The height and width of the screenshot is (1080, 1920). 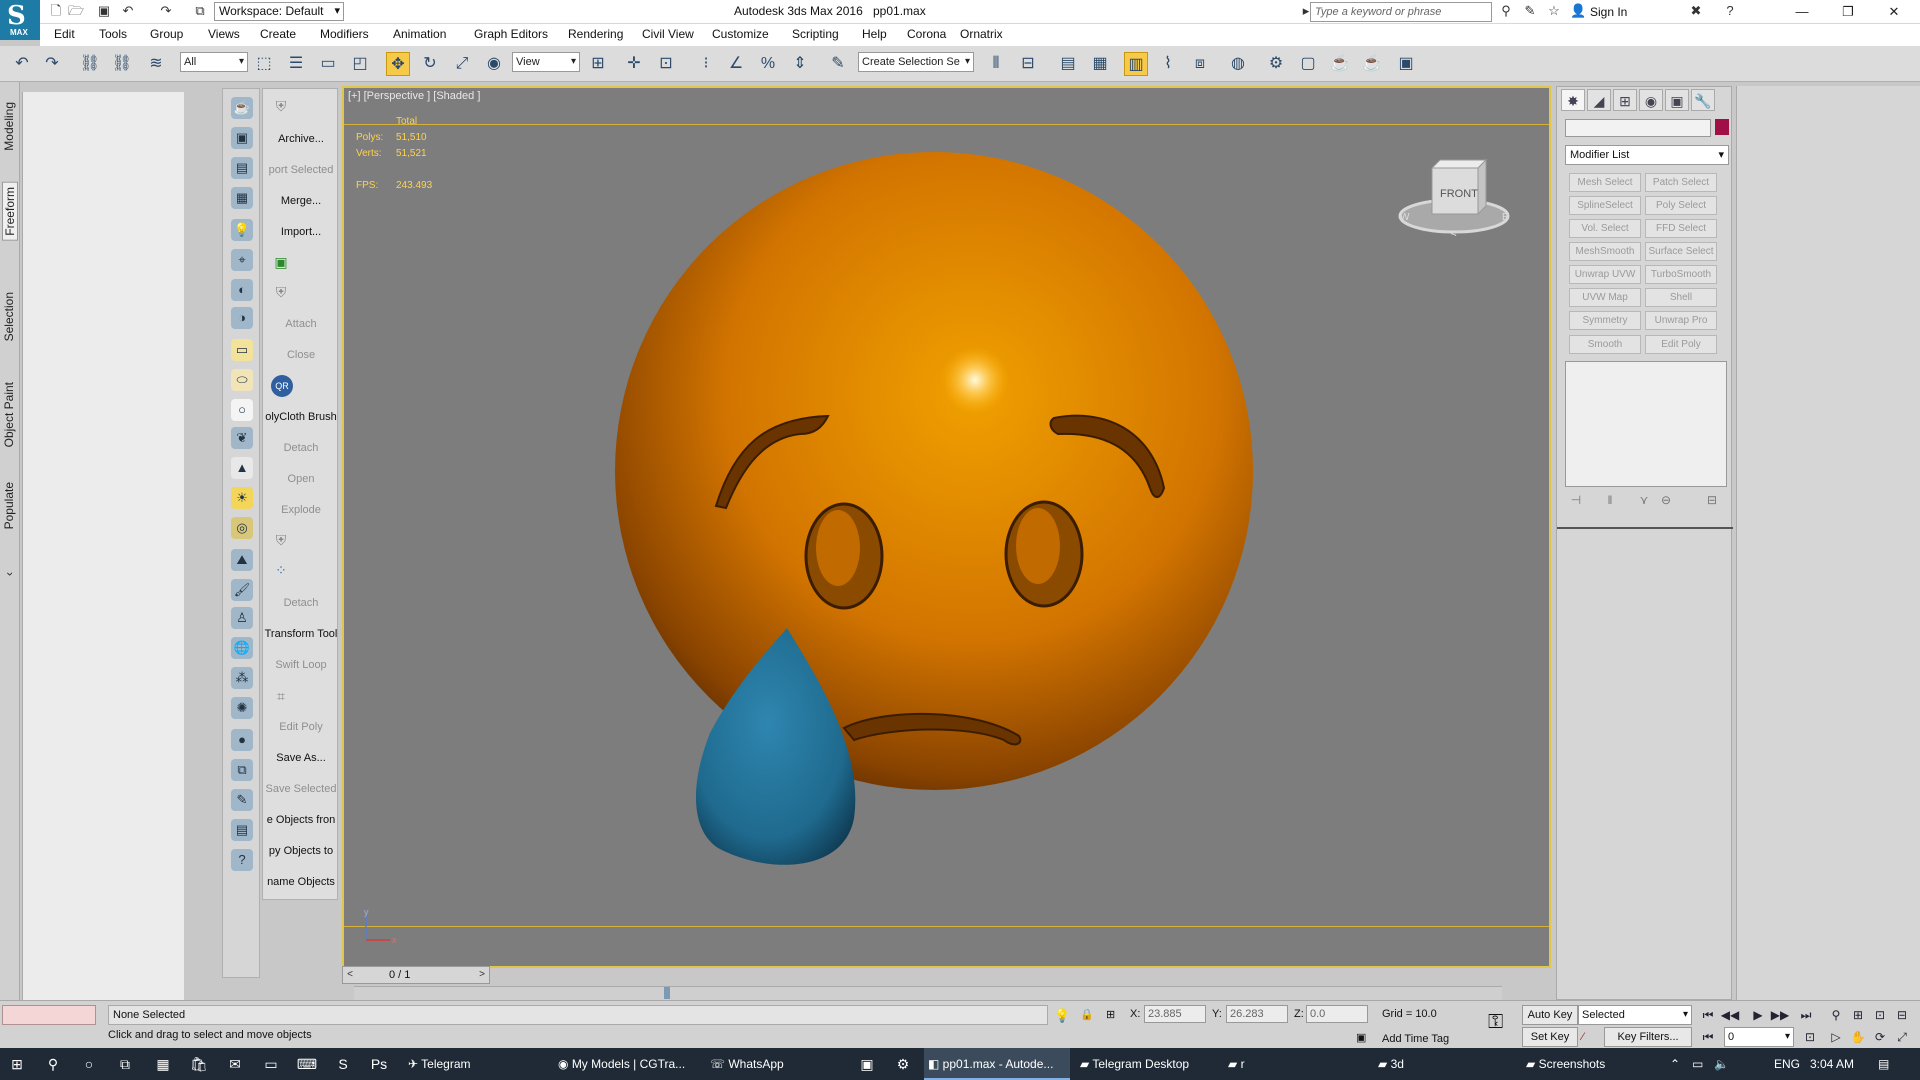 What do you see at coordinates (1677, 100) in the screenshot?
I see `display-tab-icon: ▣` at bounding box center [1677, 100].